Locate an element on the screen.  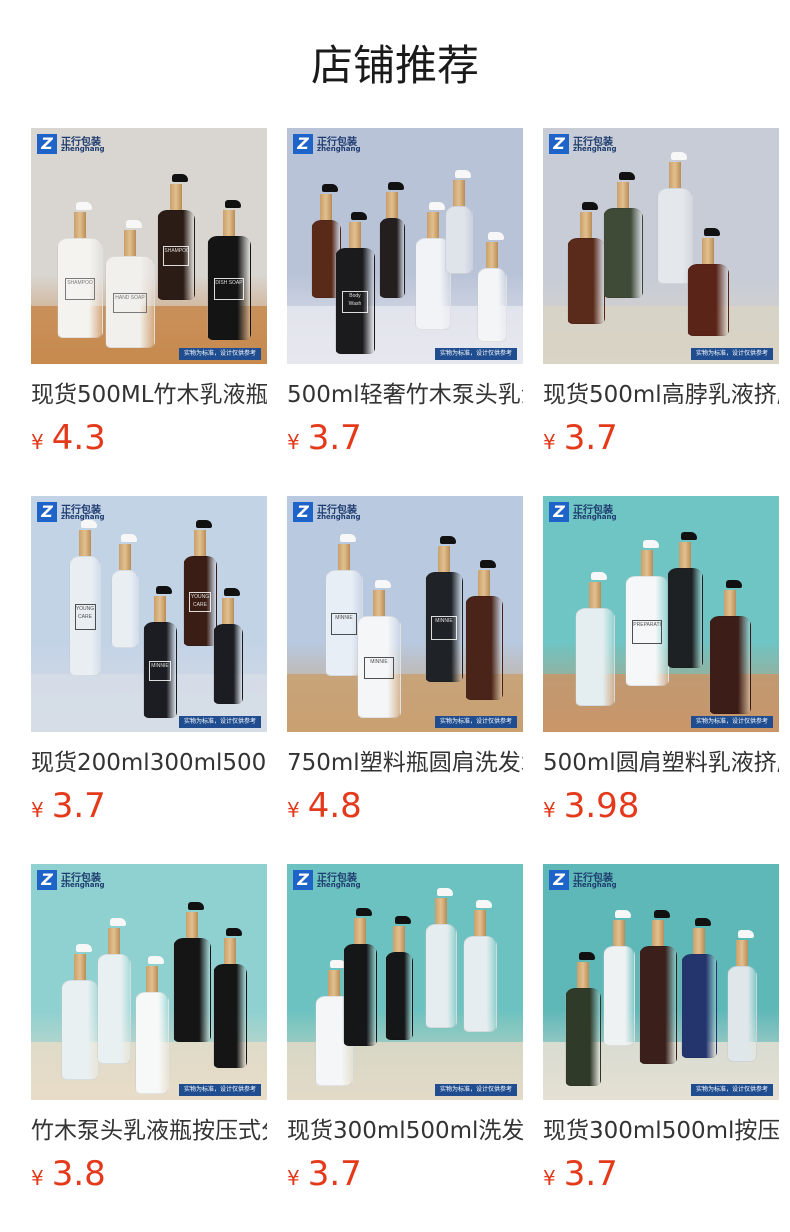
product-price: 3.7 is located at coordinates (78, 806).